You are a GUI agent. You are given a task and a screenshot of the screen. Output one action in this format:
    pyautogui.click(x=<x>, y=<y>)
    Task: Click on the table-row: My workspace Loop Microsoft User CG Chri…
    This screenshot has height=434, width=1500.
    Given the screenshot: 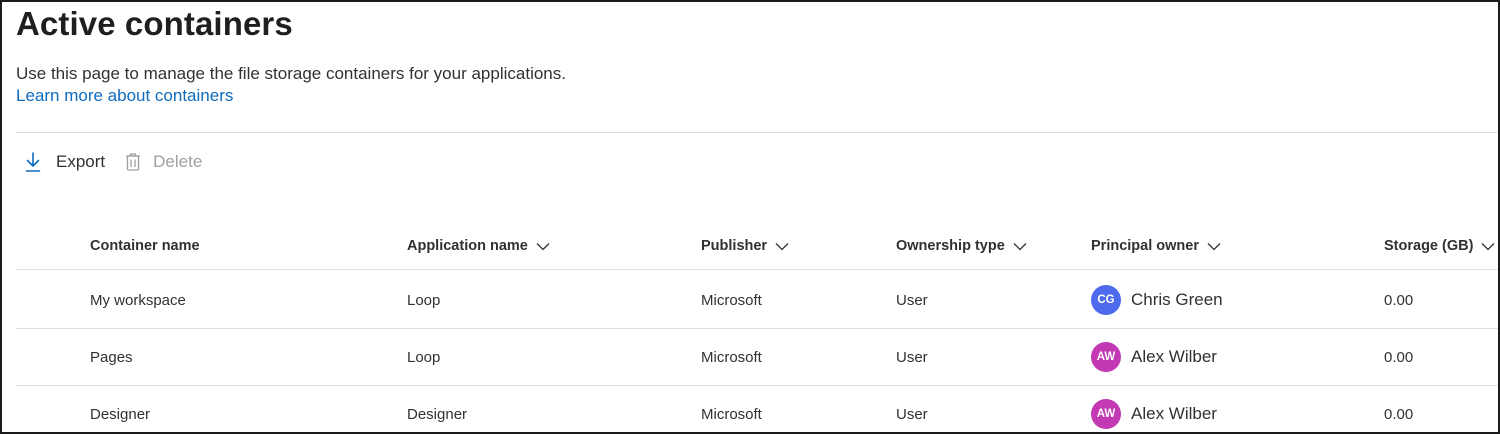 What is the action you would take?
    pyautogui.click(x=757, y=300)
    